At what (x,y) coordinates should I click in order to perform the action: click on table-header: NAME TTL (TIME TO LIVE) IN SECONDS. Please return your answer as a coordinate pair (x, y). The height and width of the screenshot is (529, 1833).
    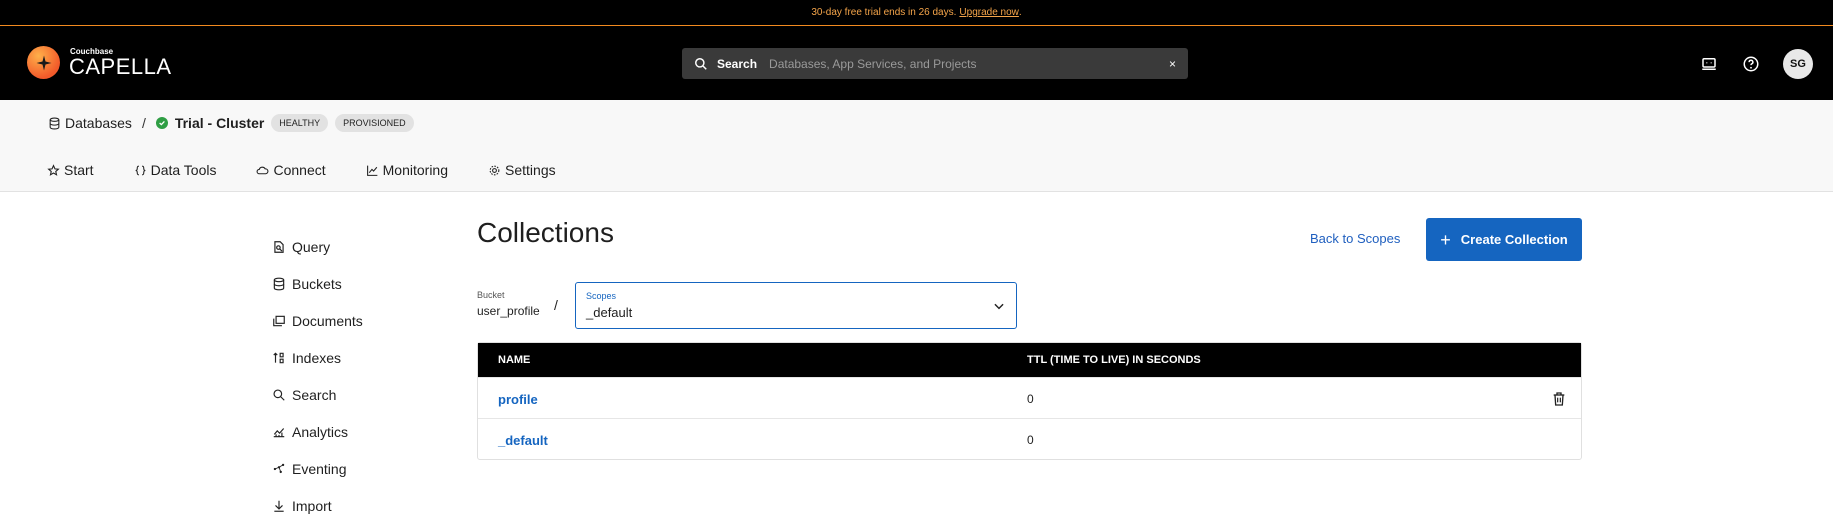
    Looking at the image, I should click on (1029, 360).